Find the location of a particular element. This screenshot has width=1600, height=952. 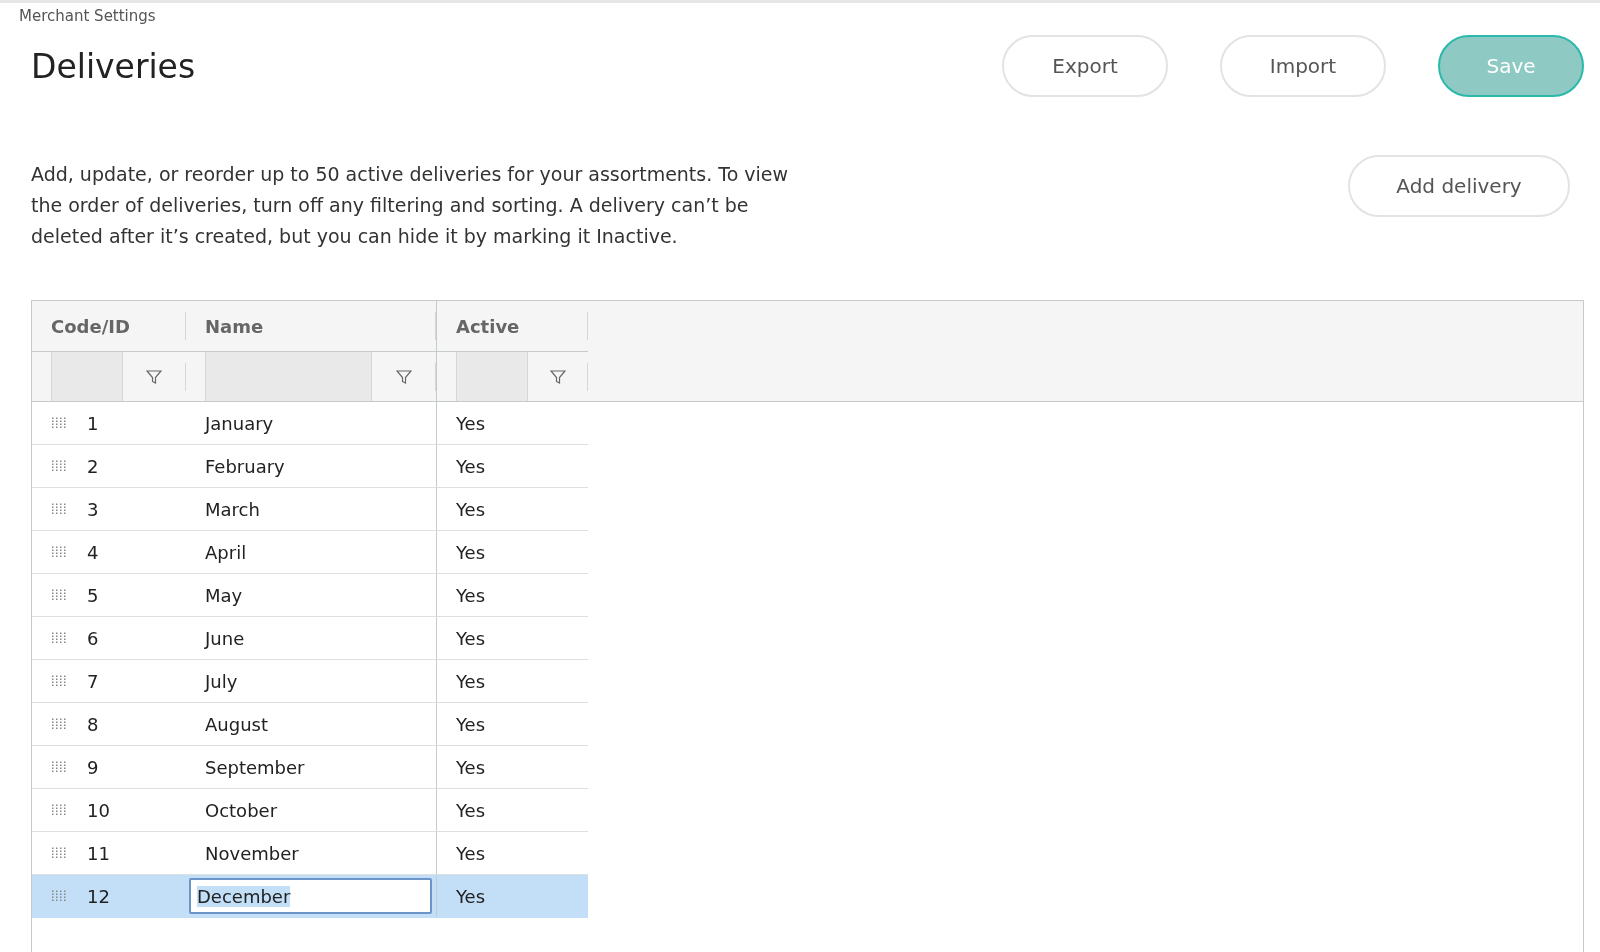

breadcrumb: Merchant Settings is located at coordinates (801, 14).